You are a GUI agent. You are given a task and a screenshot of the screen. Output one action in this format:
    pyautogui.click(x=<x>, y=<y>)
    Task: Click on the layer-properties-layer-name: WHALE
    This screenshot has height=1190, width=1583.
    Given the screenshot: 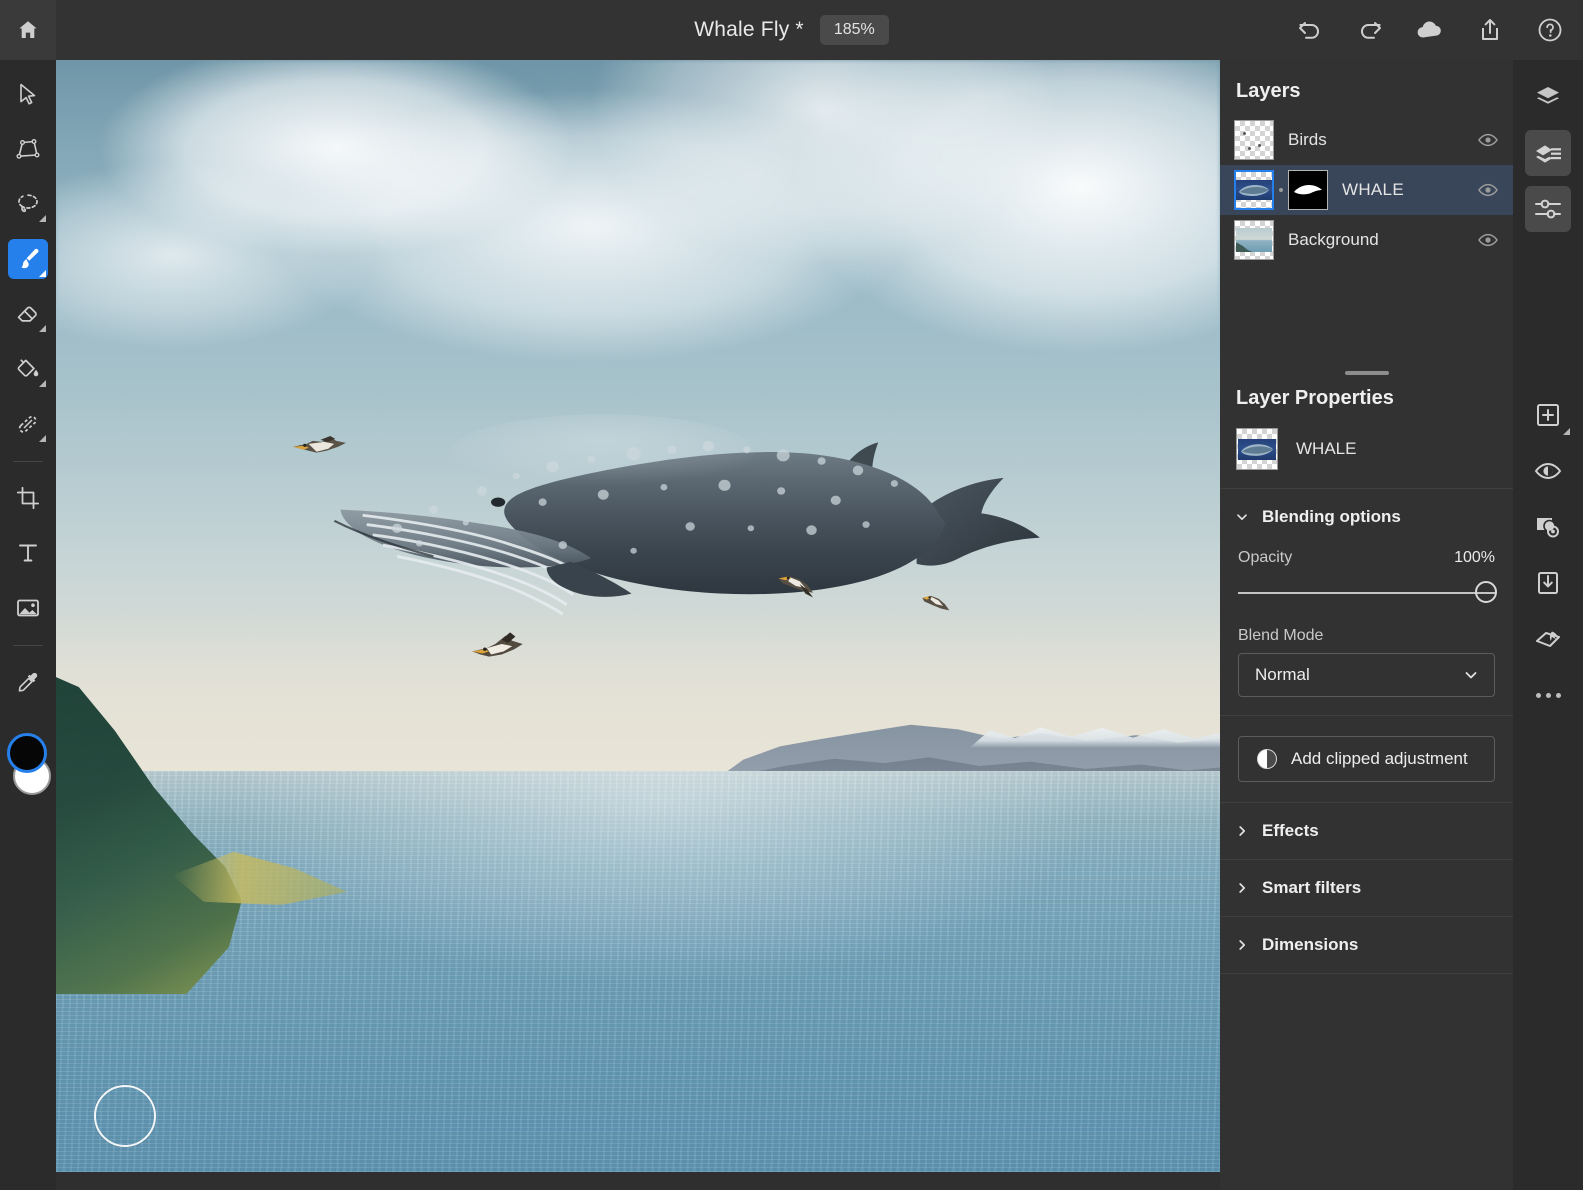 What is the action you would take?
    pyautogui.click(x=1326, y=448)
    